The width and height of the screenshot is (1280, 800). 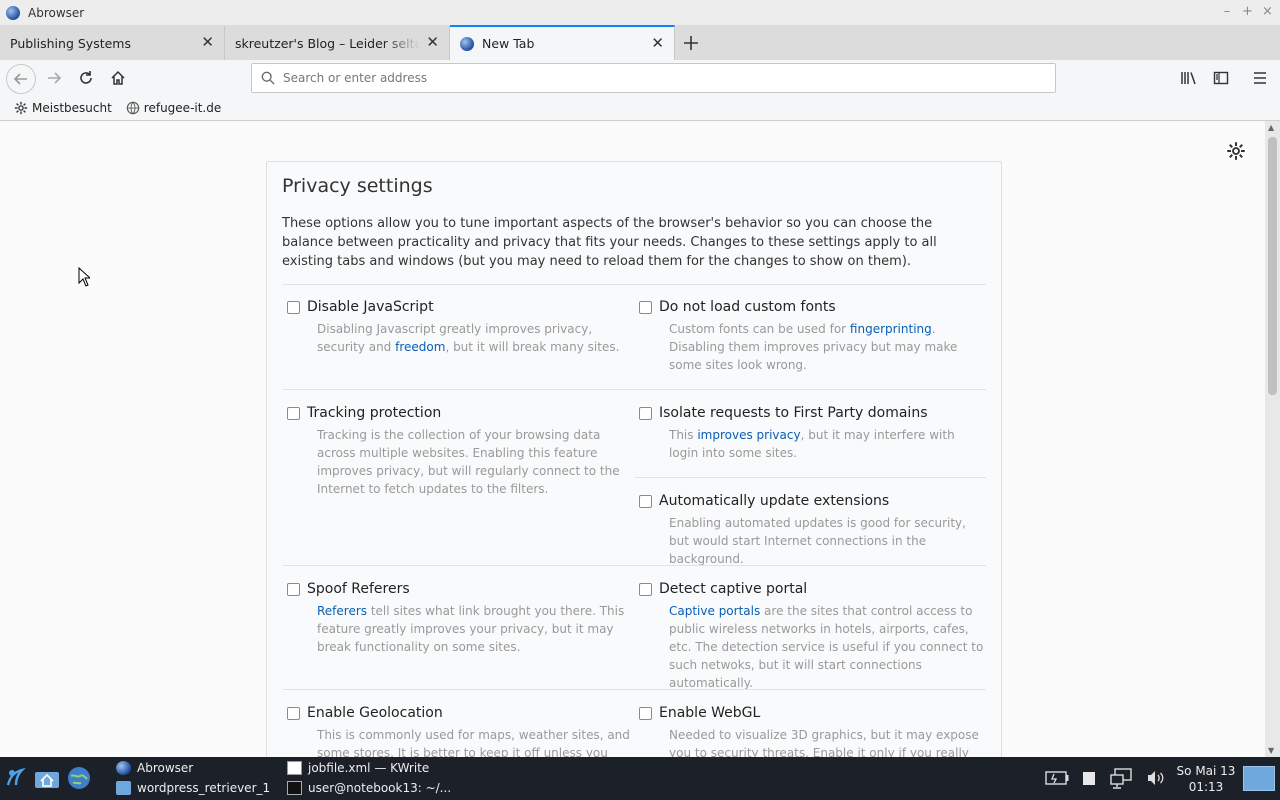 What do you see at coordinates (47, 778) in the screenshot?
I see `show-desktop-icon` at bounding box center [47, 778].